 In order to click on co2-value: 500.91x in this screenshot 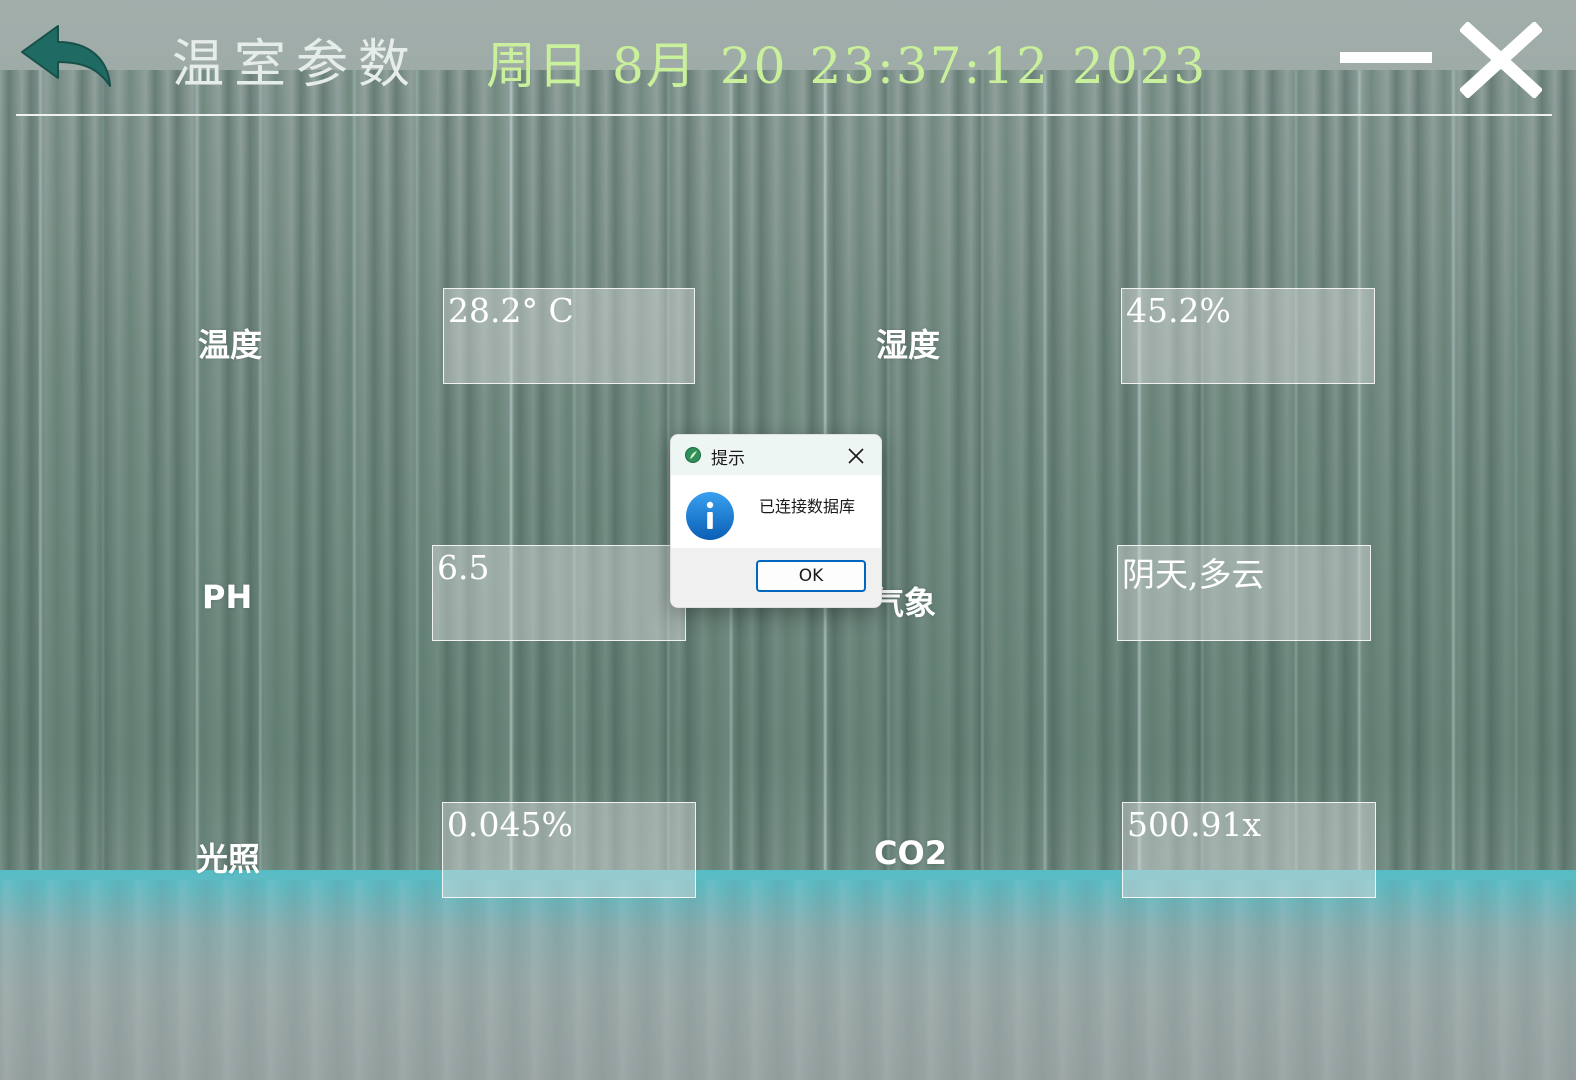, I will do `click(1194, 824)`.